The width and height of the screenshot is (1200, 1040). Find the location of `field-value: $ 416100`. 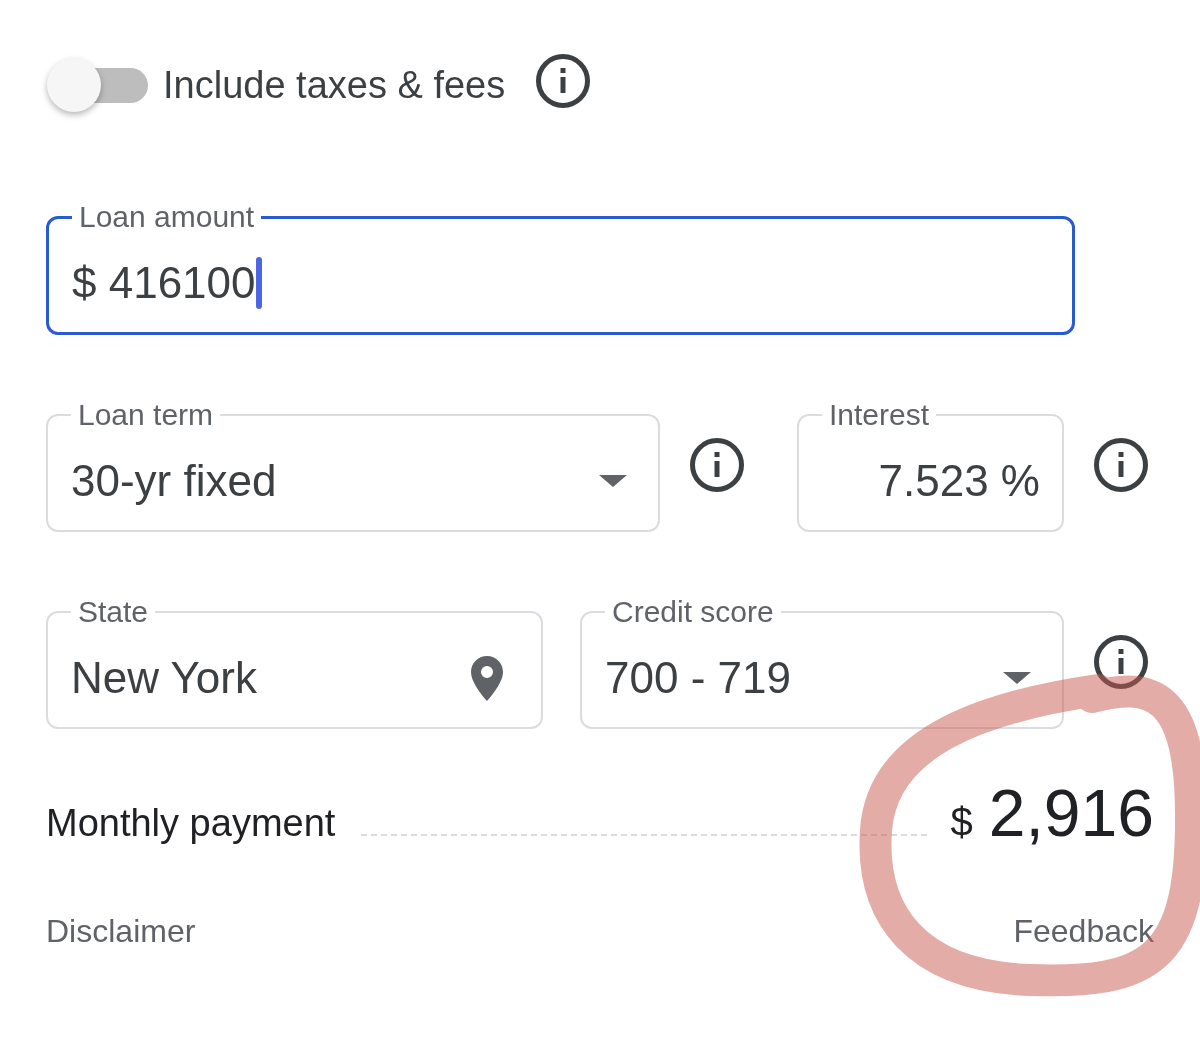

field-value: $ 416100 is located at coordinates (164, 283).